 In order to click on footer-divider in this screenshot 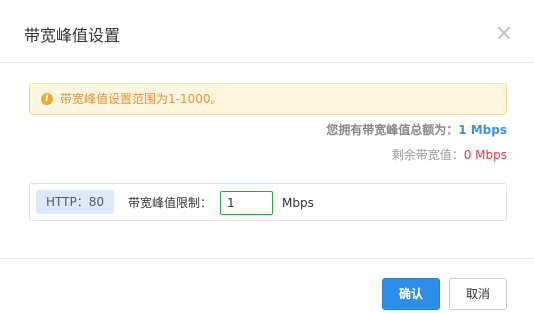, I will do `click(267, 258)`.